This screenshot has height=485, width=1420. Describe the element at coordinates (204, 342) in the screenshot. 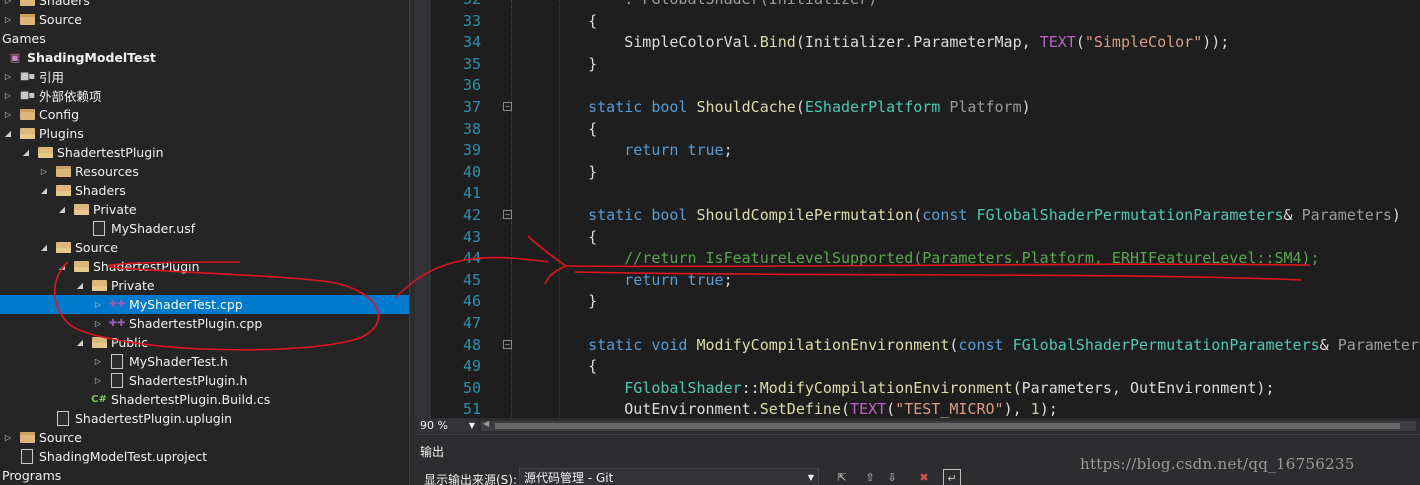

I see `tree-item: ◢ Public` at that location.